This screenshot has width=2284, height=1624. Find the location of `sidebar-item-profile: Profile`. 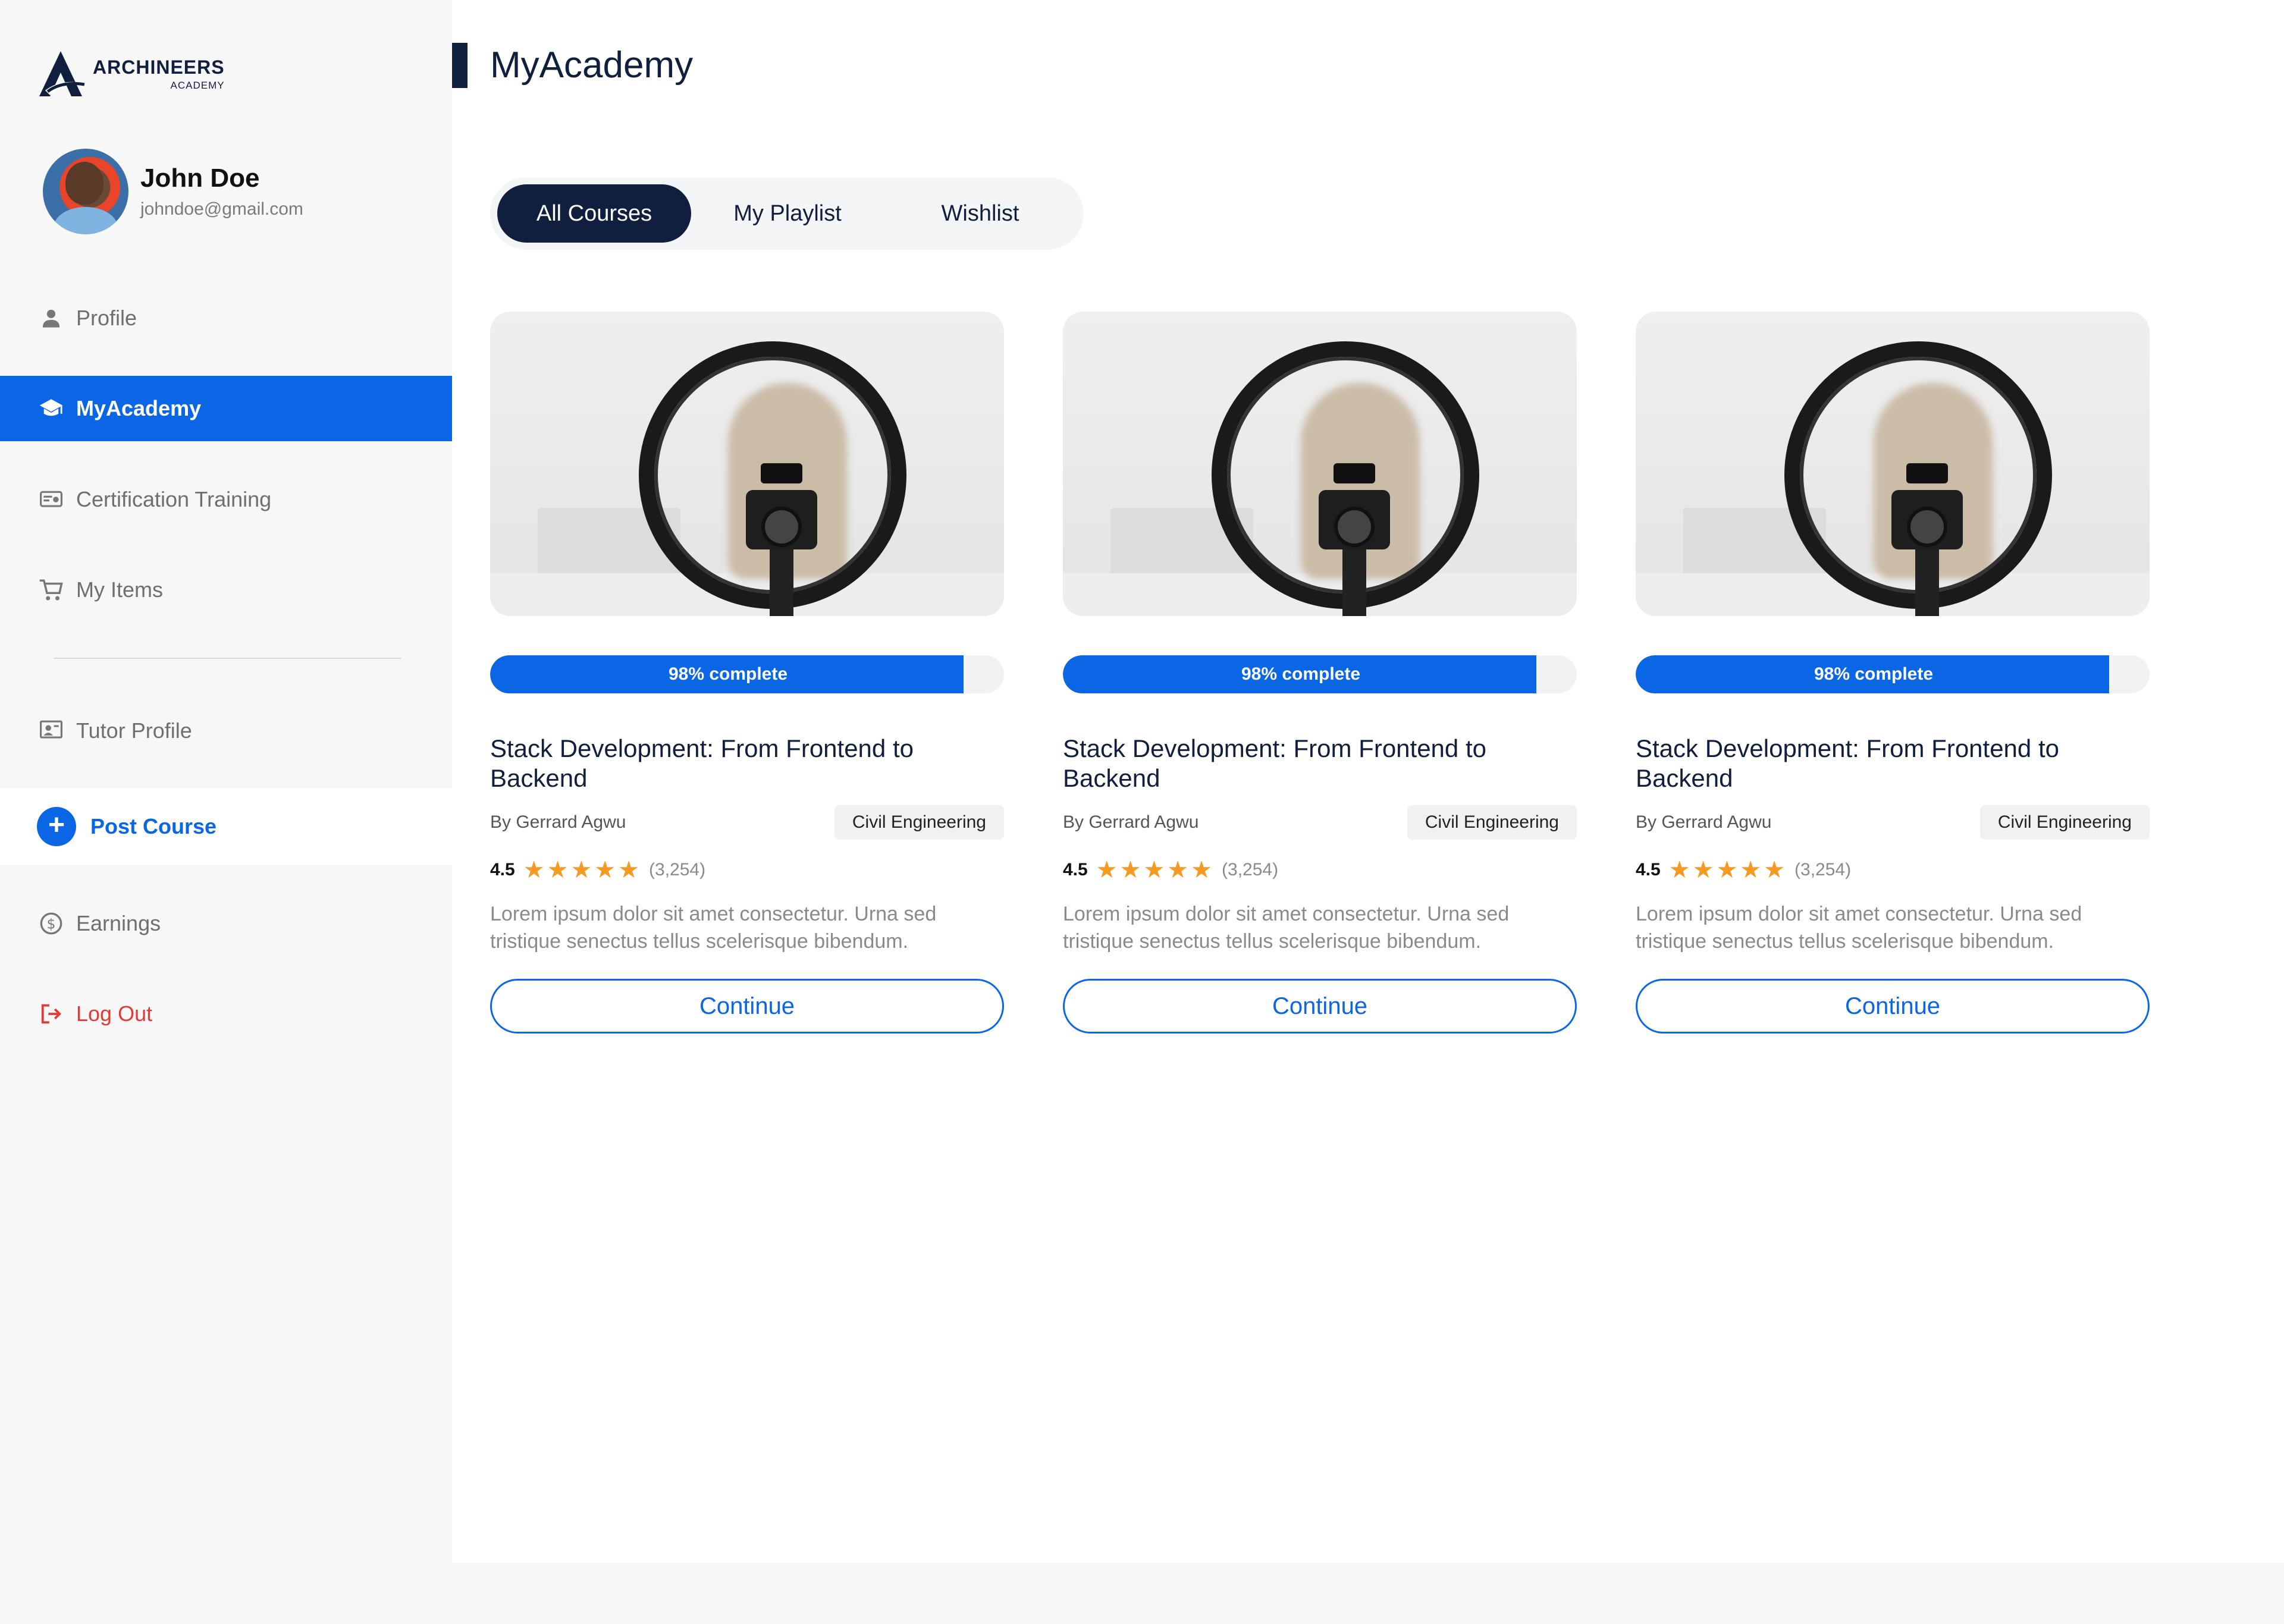

sidebar-item-profile: Profile is located at coordinates (226, 318).